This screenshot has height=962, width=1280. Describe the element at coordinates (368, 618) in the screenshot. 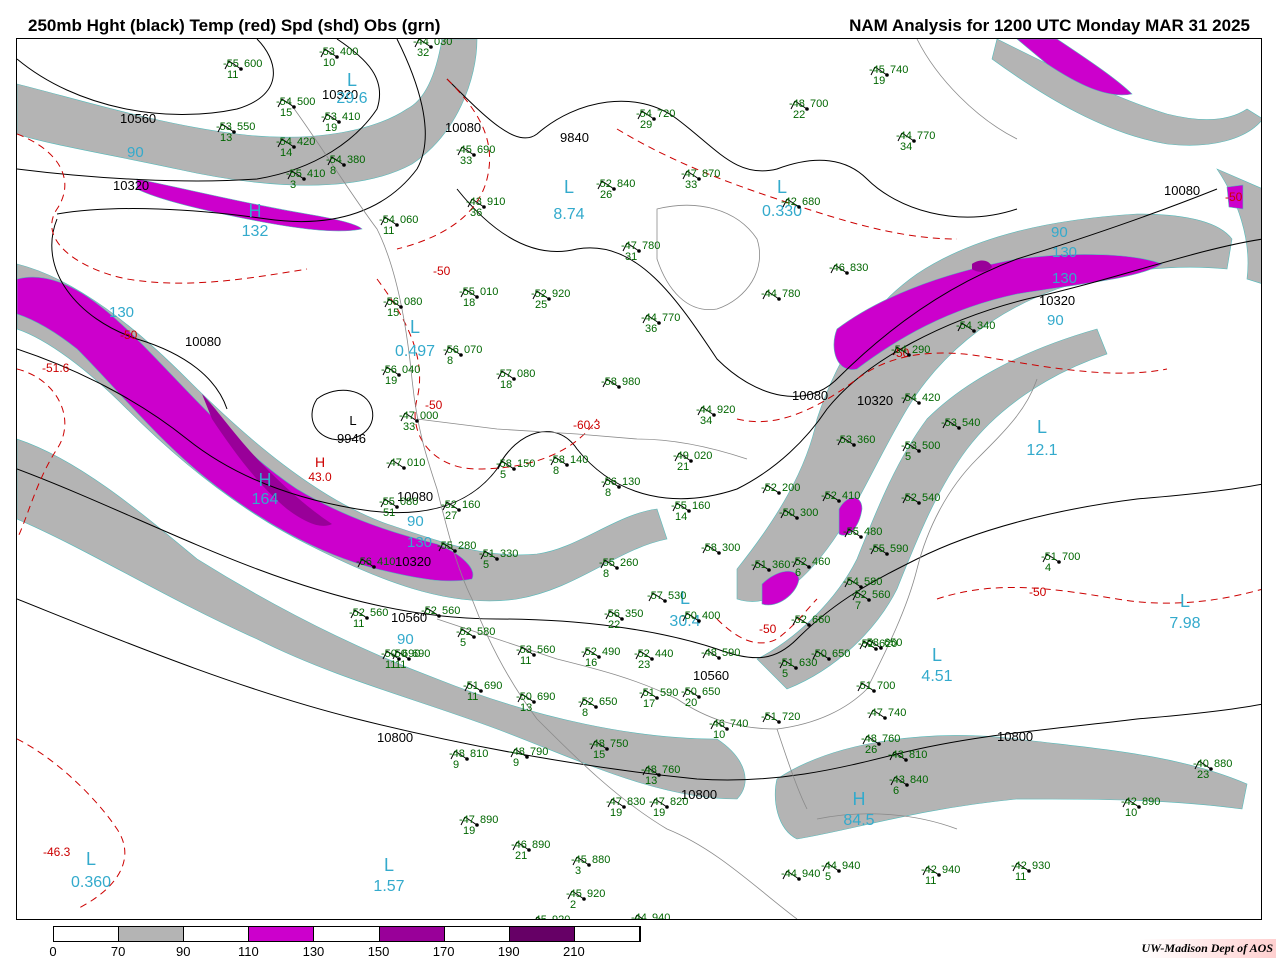

I see `station-plot: -52 56011` at that location.